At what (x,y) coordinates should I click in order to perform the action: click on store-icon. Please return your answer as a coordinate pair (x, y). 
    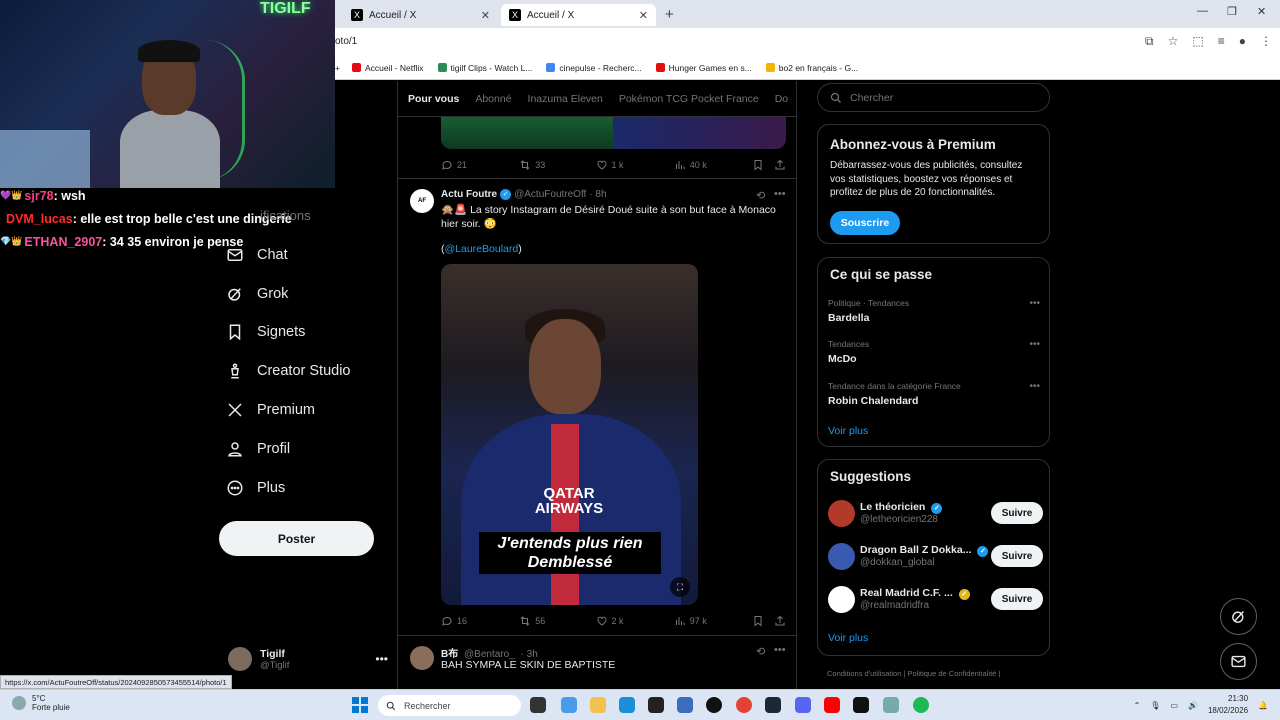
    Looking at the image, I should click on (656, 705).